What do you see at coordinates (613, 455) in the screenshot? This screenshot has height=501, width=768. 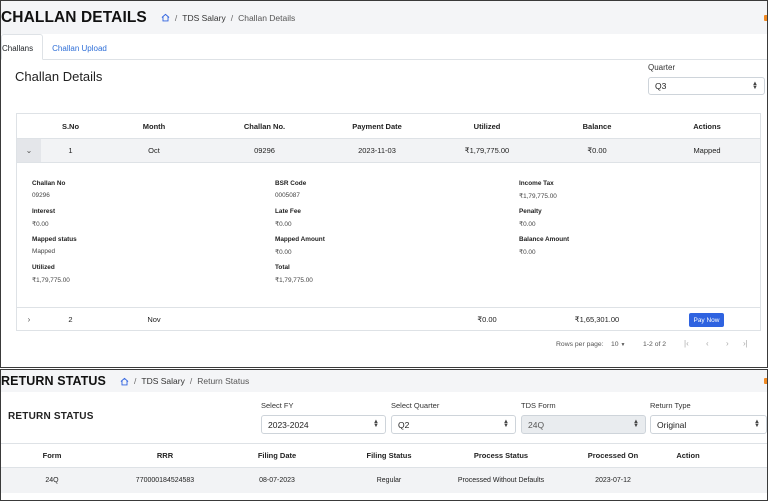 I see `column-header: Processed On` at bounding box center [613, 455].